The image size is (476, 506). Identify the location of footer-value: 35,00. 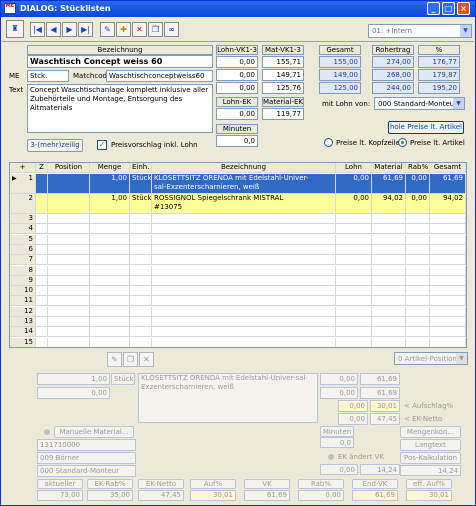
(110, 495).